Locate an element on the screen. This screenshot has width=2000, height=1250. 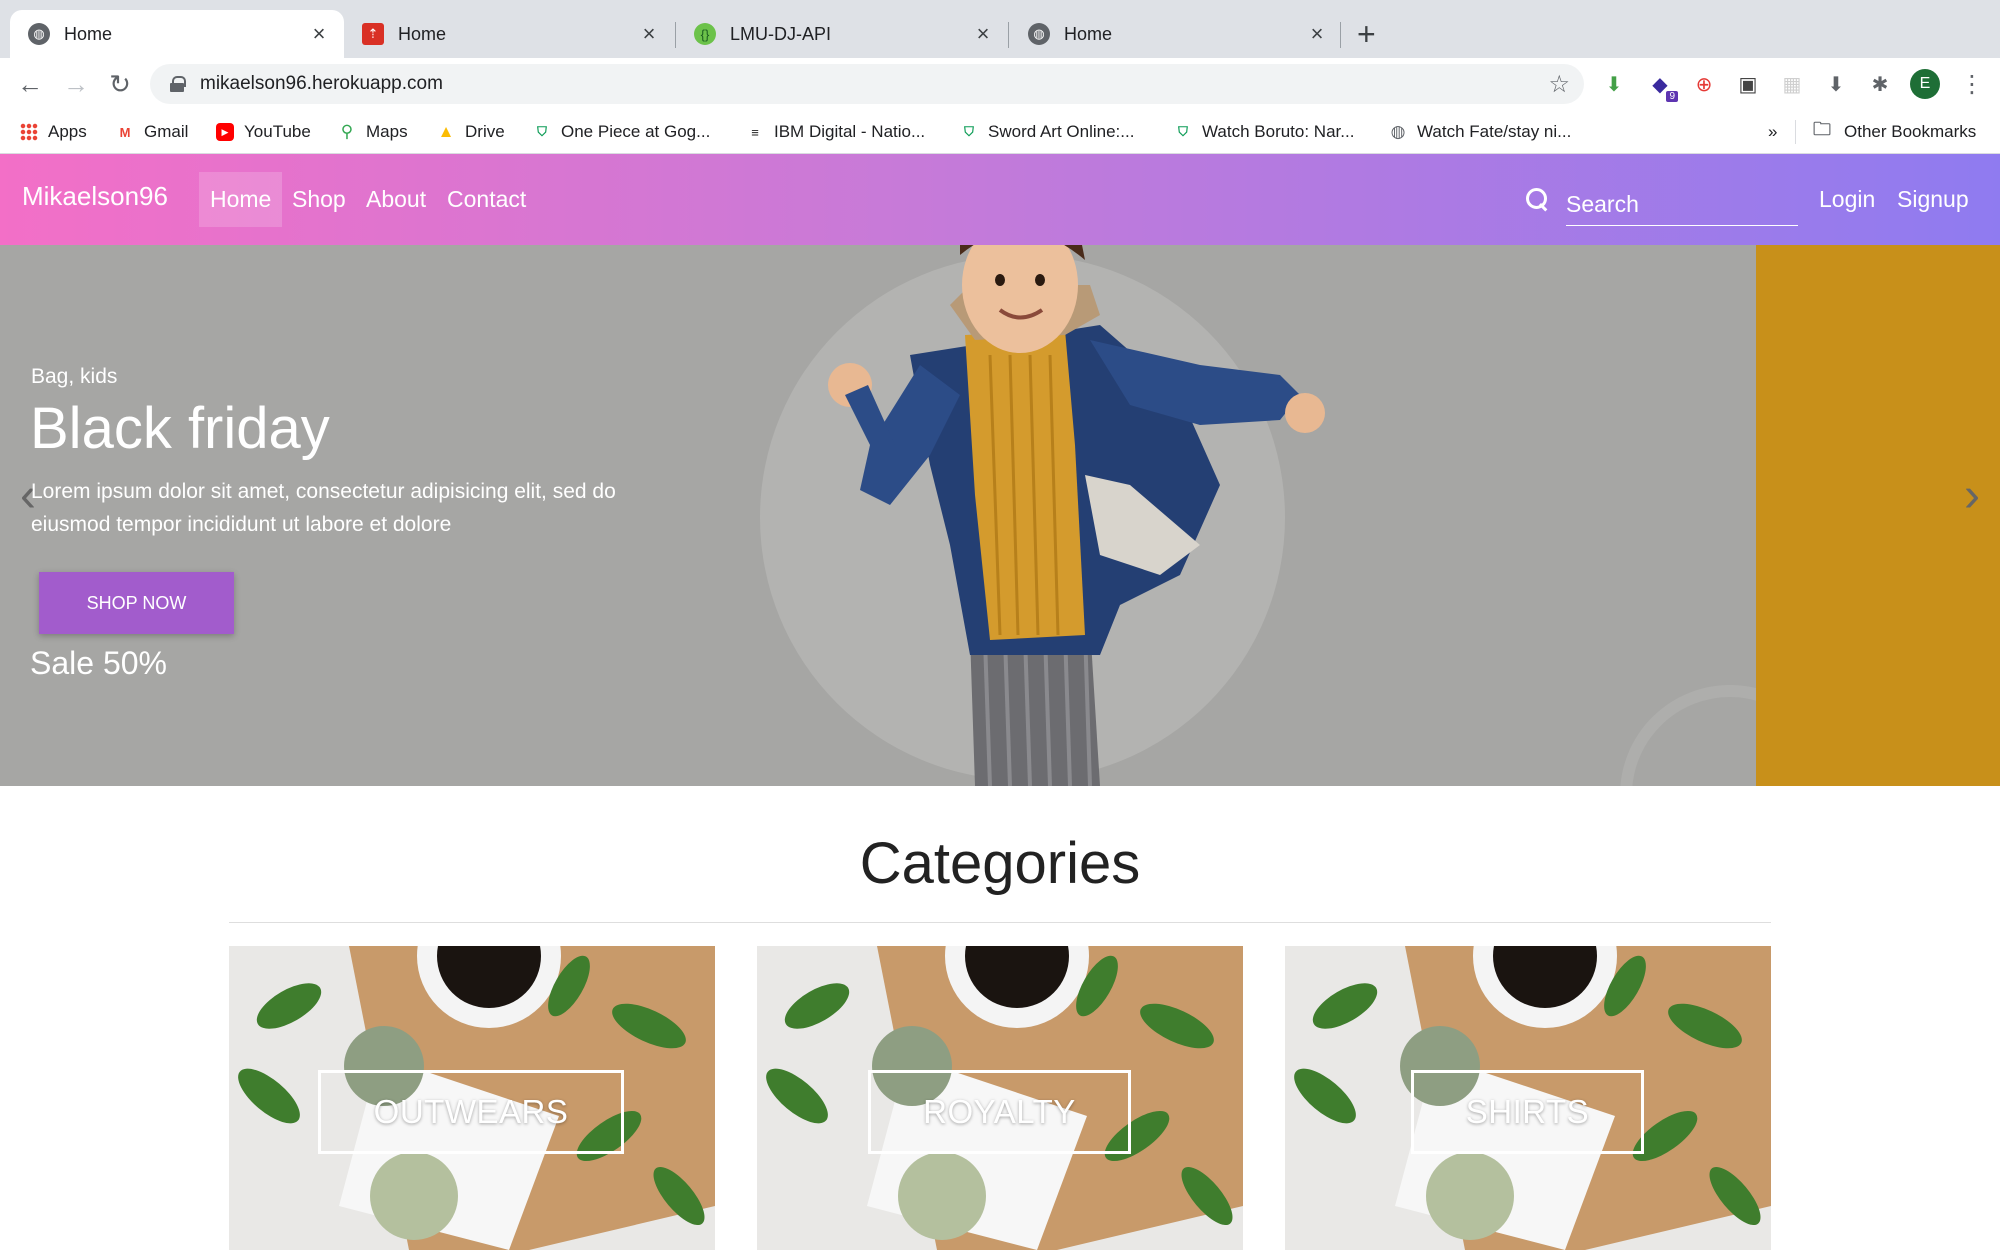
bookmarks-divider is located at coordinates (1795, 132).